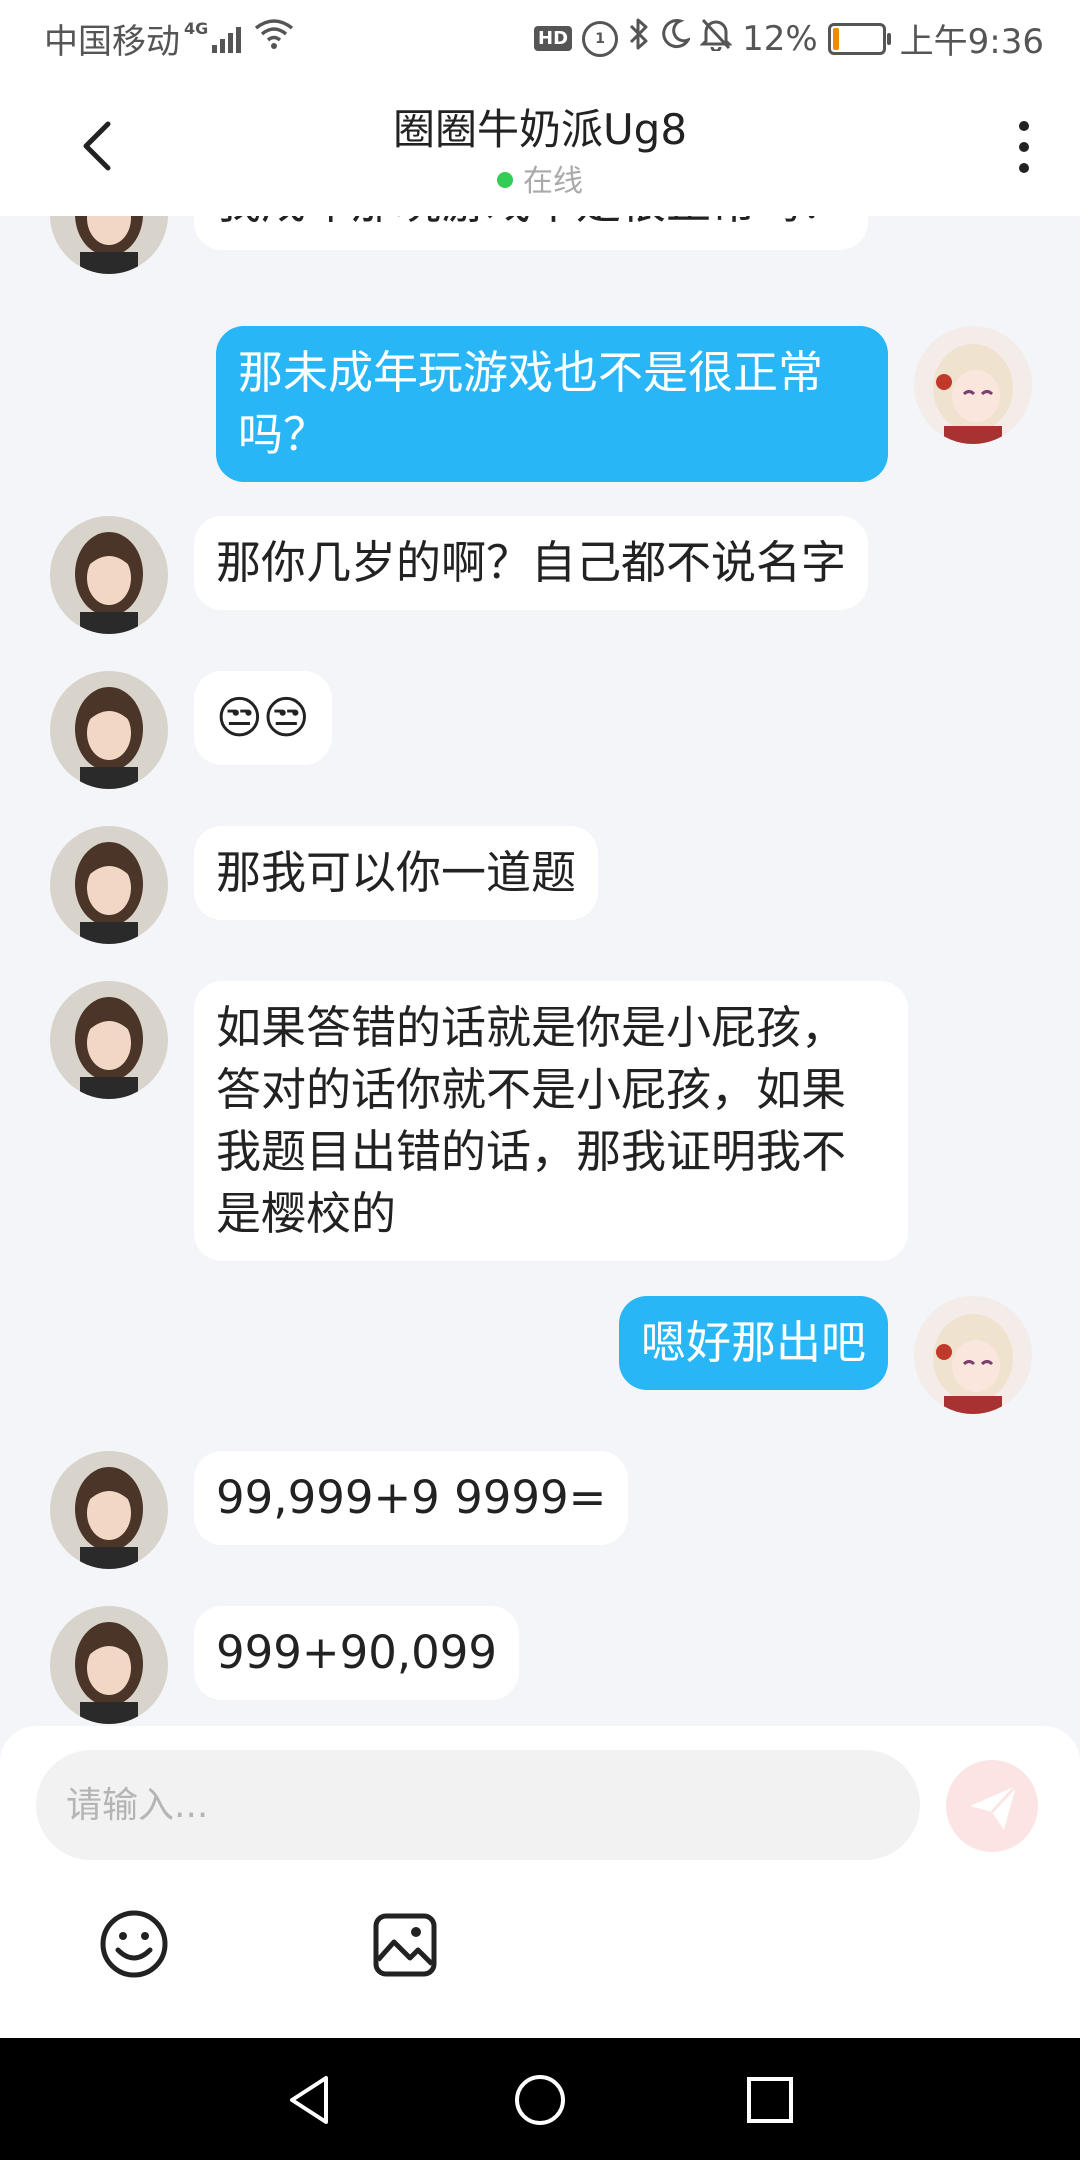  I want to click on message-bubble: 那未成年玩游戏也不是很正常 吗？, so click(552, 404).